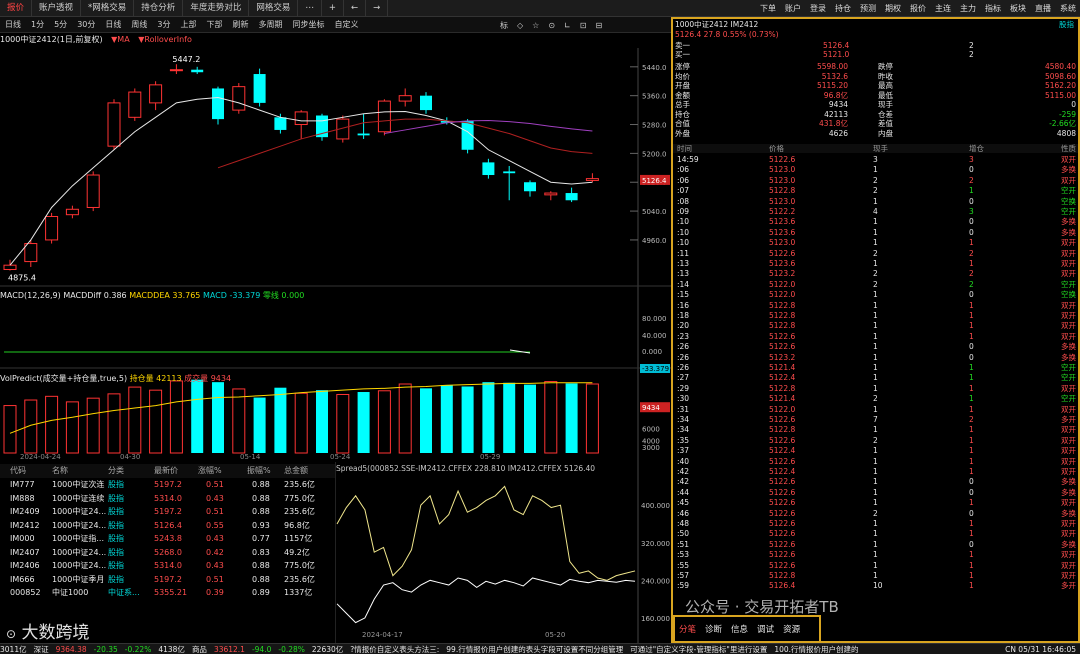 The width and height of the screenshot is (1080, 654). I want to click on period-button: 周线, so click(139, 24).